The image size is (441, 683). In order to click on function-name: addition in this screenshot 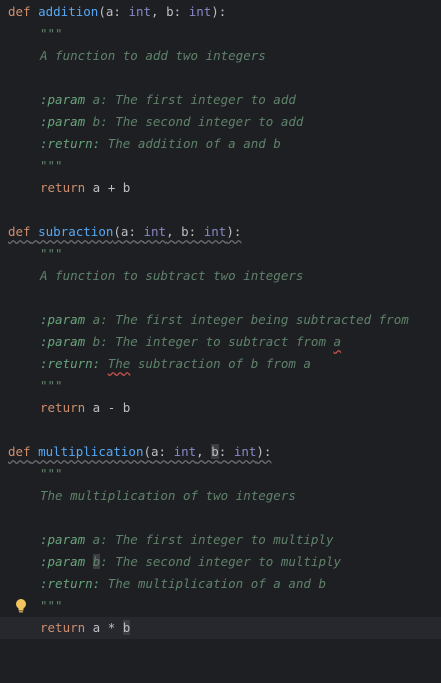, I will do `click(68, 11)`.